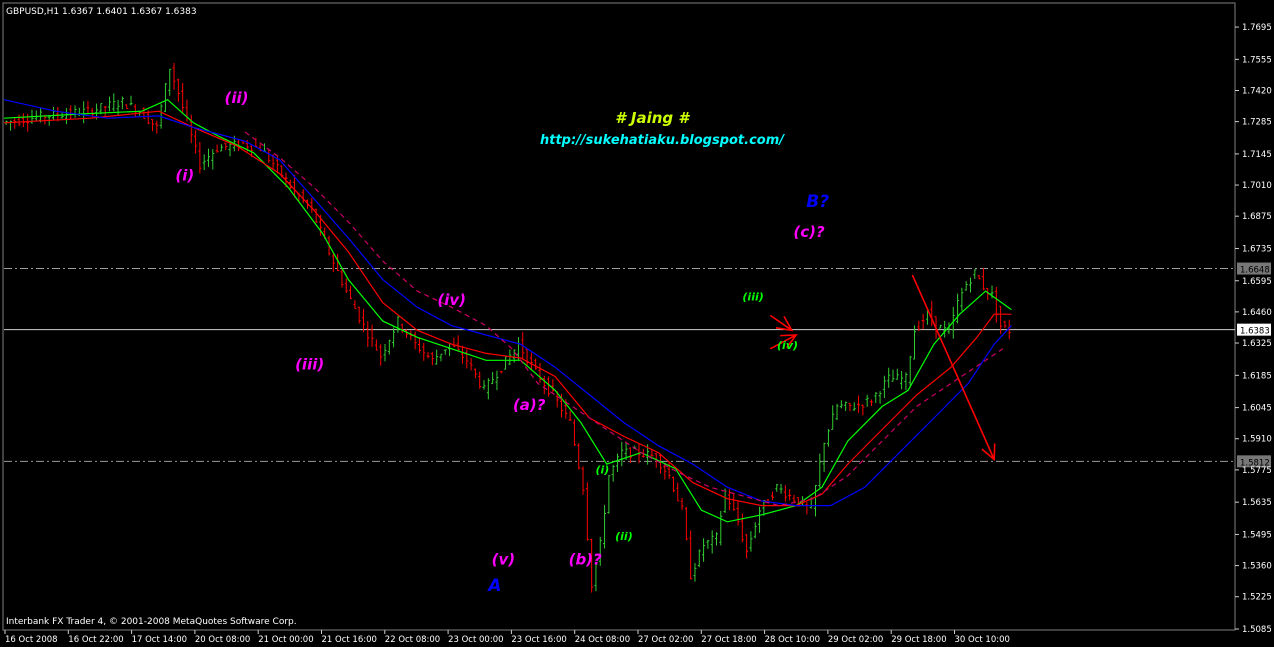 The width and height of the screenshot is (1274, 647). I want to click on y-tick-label: 1.7285, so click(1257, 123).